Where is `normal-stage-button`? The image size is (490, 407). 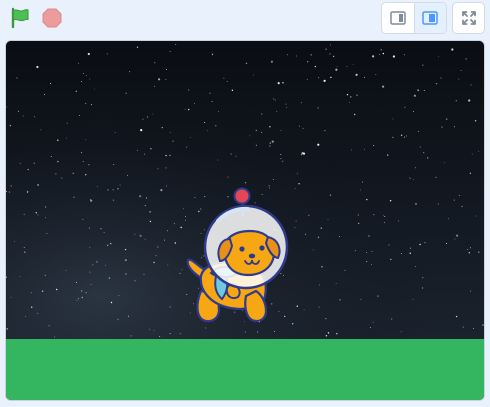
normal-stage-button is located at coordinates (430, 18).